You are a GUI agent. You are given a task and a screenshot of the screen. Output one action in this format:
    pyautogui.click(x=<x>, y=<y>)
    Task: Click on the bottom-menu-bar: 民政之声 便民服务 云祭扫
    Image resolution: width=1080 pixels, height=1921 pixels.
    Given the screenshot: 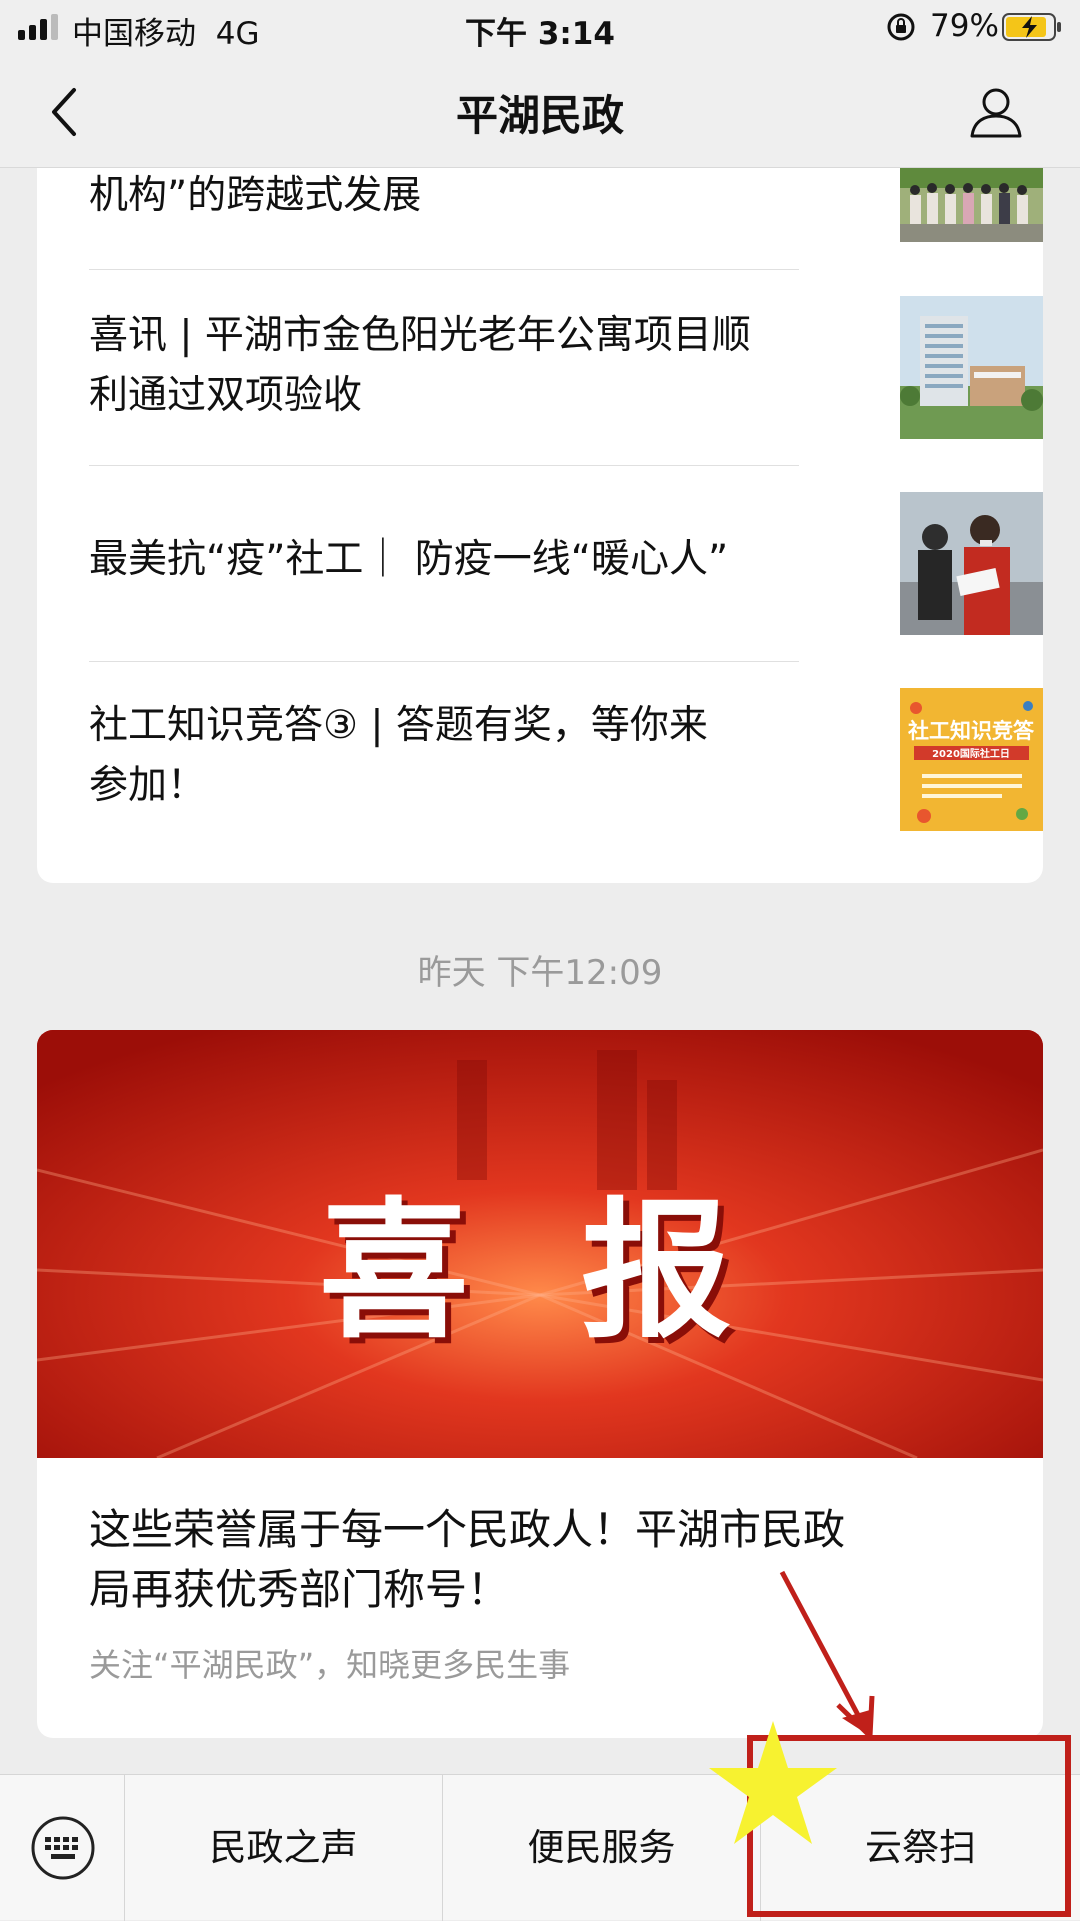 What is the action you would take?
    pyautogui.click(x=540, y=1847)
    